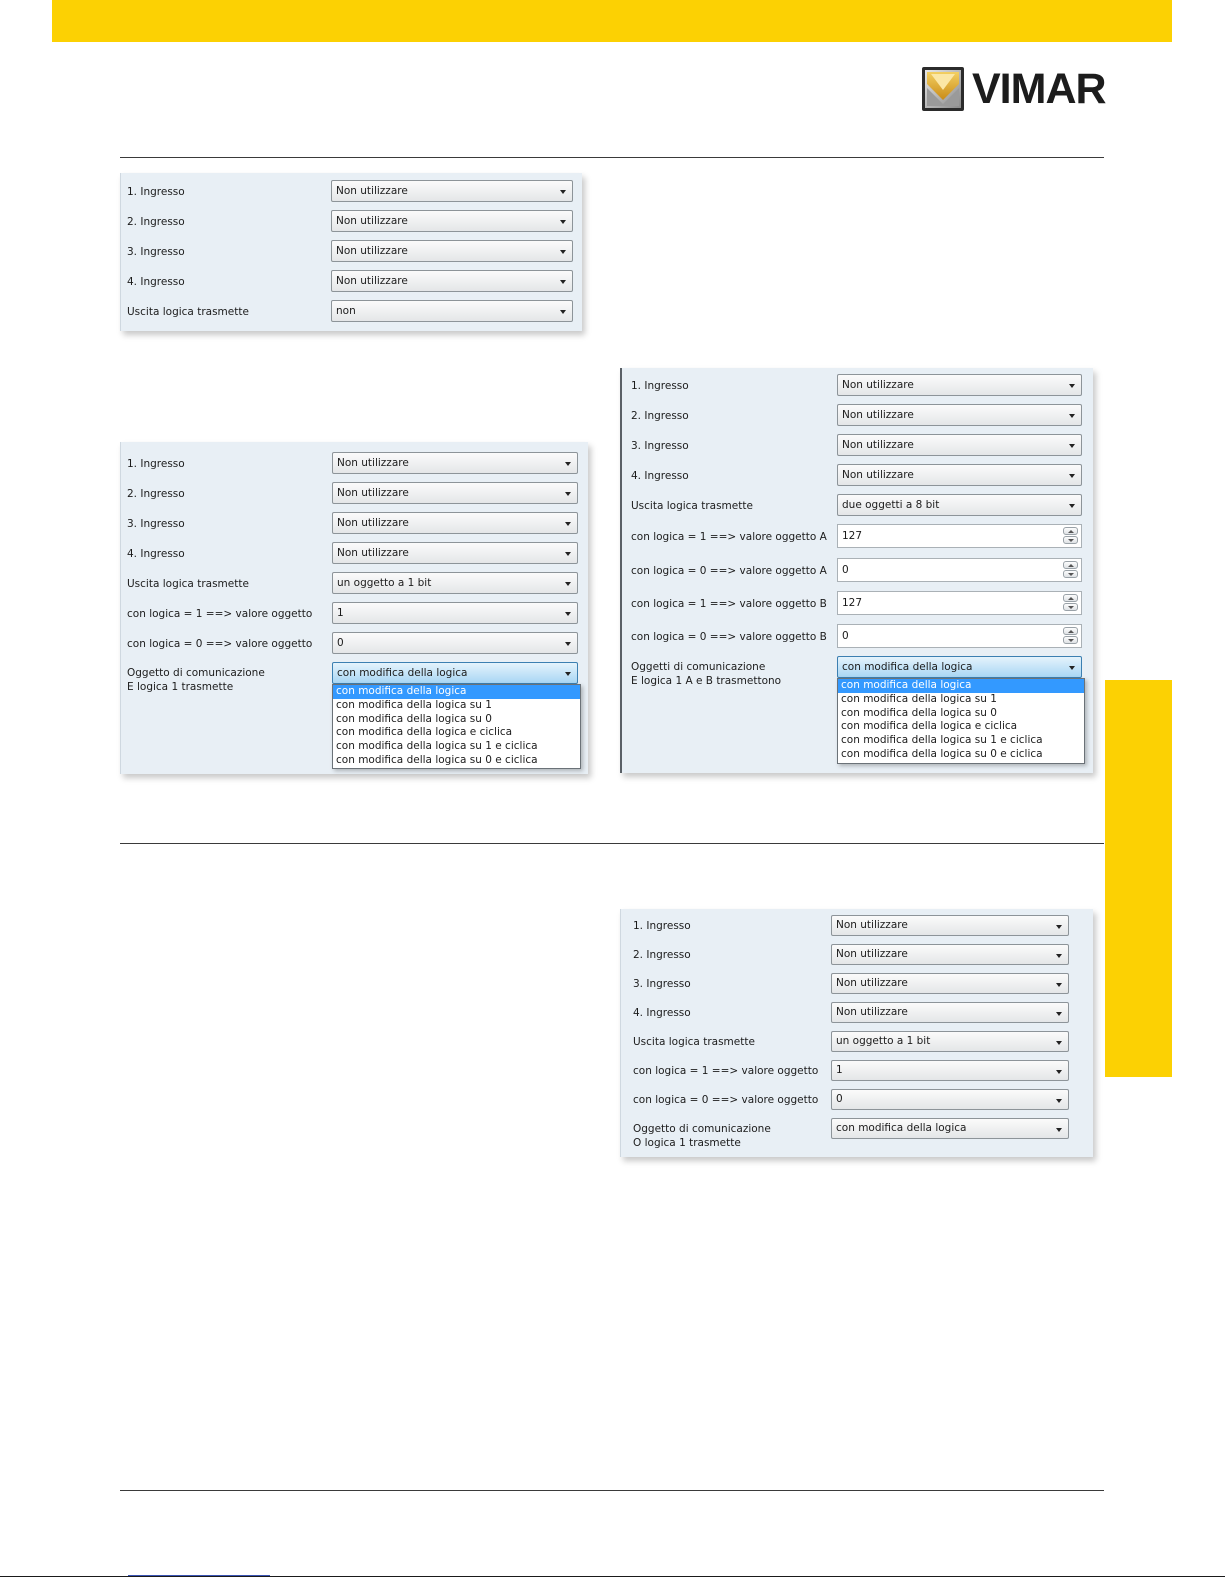 The width and height of the screenshot is (1225, 1585). I want to click on value-b-logic-1-field: 127, so click(959, 603).